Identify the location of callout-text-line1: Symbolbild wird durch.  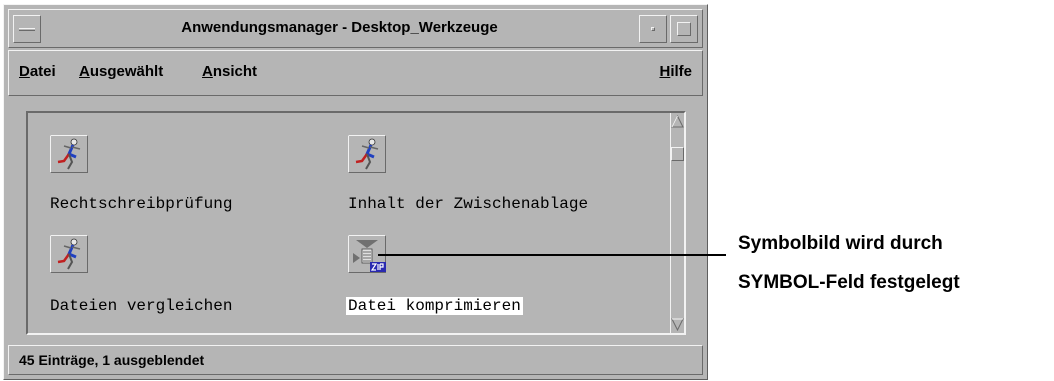
(840, 243).